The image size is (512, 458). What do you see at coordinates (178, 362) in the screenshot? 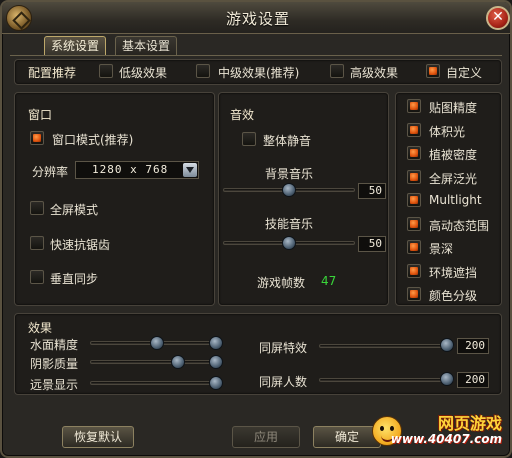
I see `shadow-quality-slider-thumb` at bounding box center [178, 362].